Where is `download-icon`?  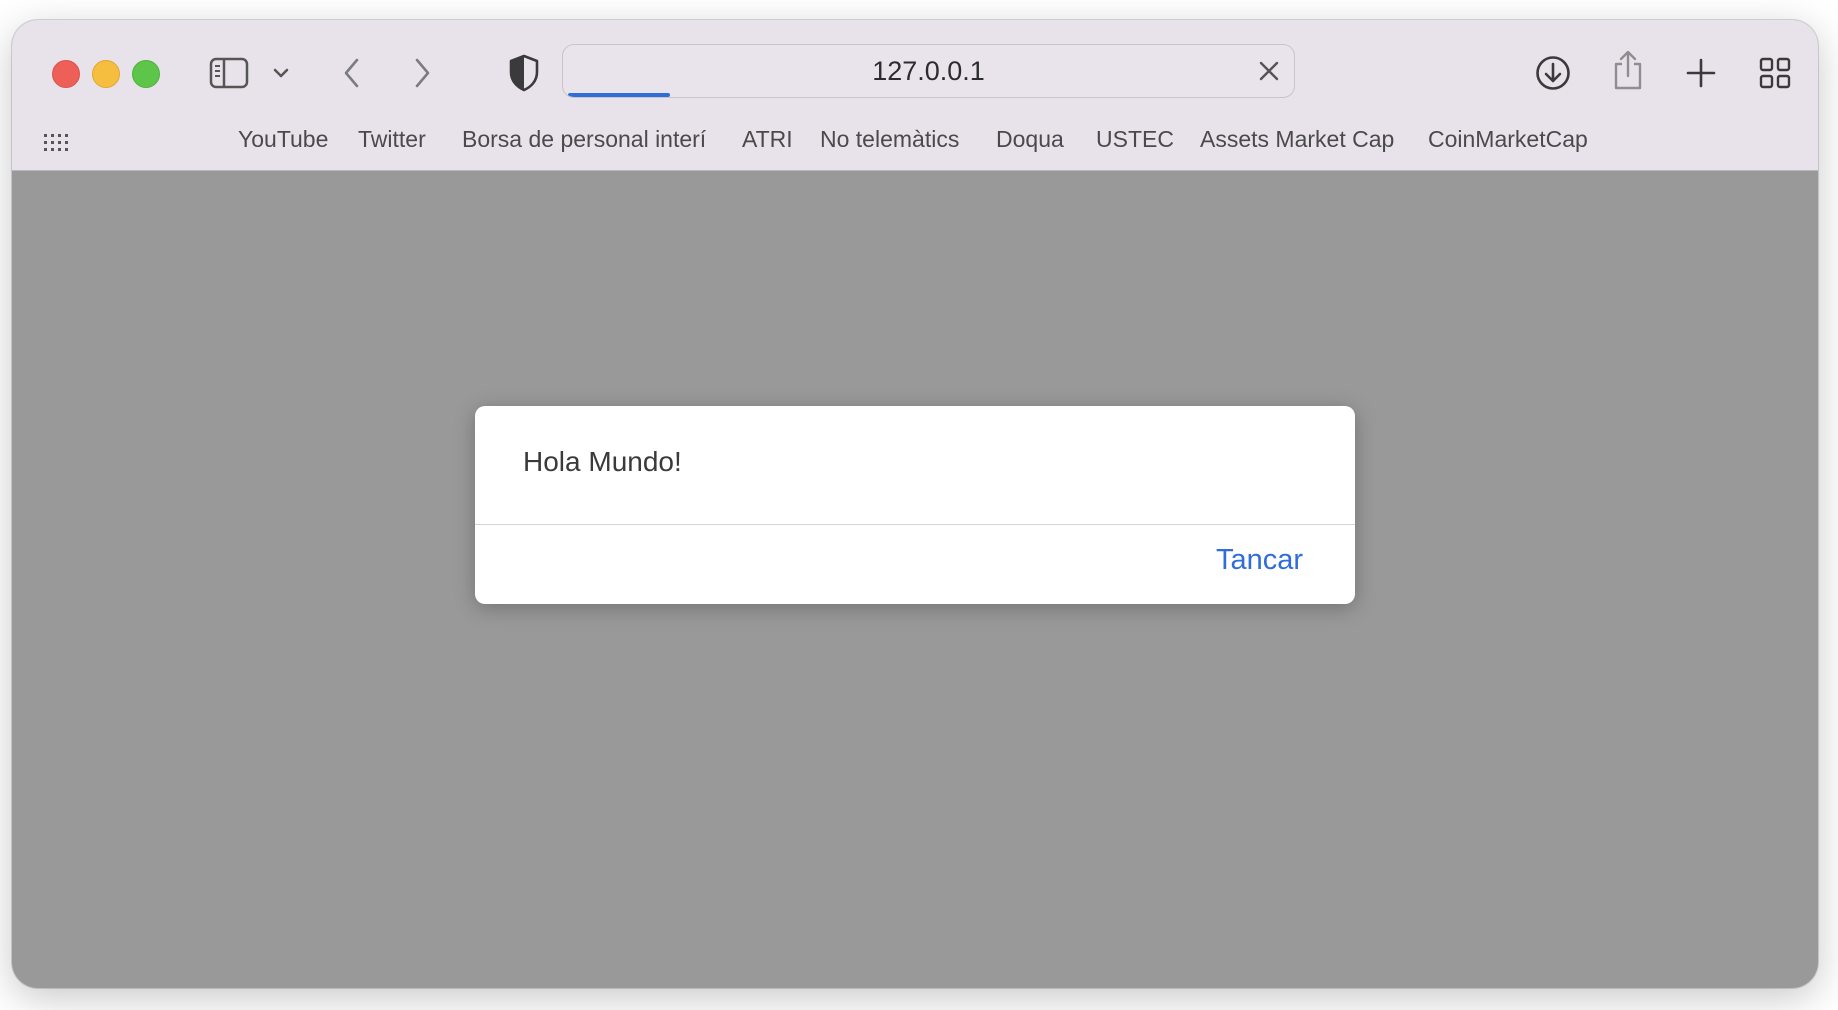
download-icon is located at coordinates (1553, 73).